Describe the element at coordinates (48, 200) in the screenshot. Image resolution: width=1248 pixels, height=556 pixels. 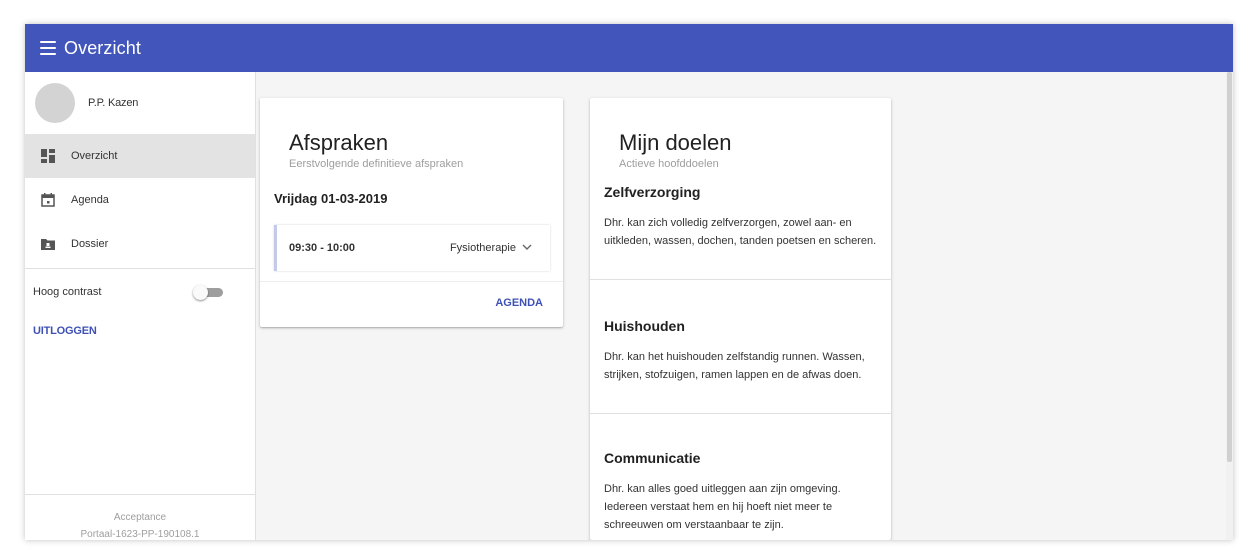
I see `calendar-icon` at that location.